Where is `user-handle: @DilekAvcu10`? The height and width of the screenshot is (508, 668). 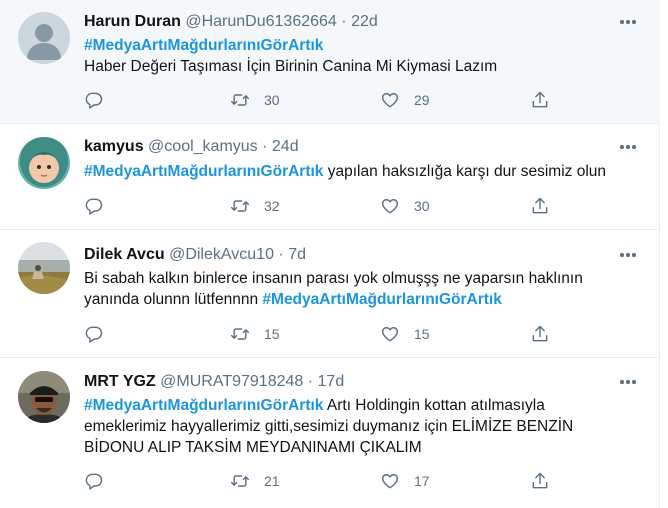
user-handle: @DilekAvcu10 is located at coordinates (221, 254).